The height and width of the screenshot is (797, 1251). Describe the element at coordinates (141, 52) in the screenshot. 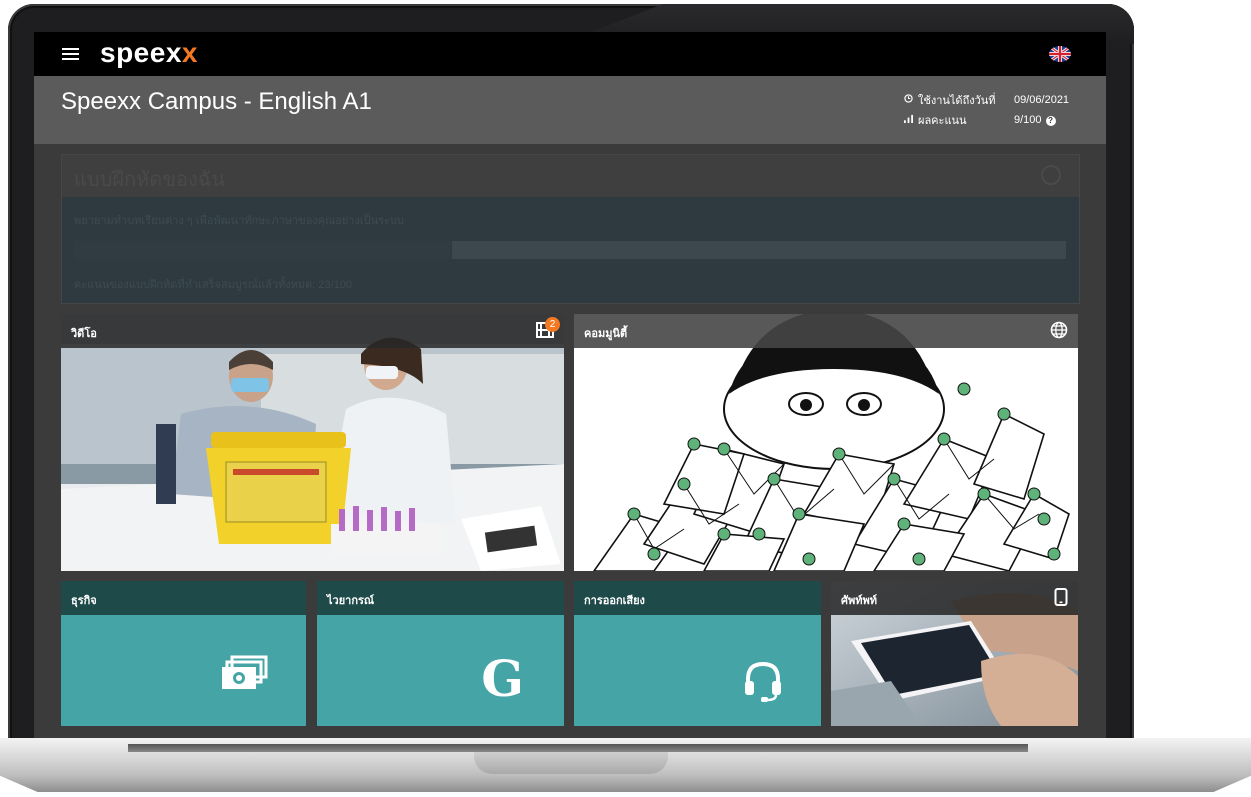

I see `logo-main-text: speex` at that location.